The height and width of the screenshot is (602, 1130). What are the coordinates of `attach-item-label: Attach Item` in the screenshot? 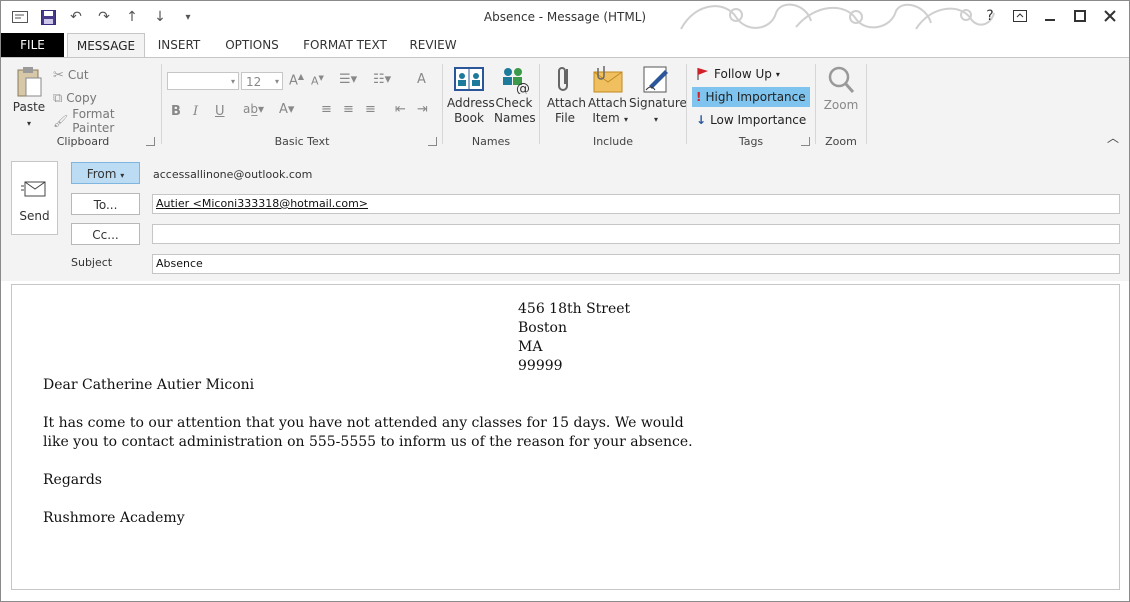 It's located at (607, 110).